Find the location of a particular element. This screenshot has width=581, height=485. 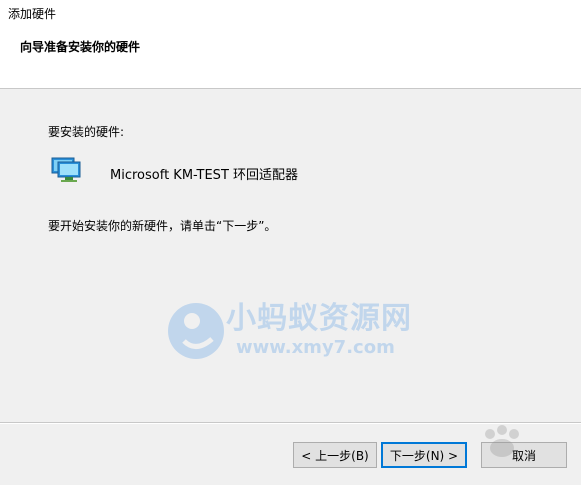

watermark-title: 小蚂蚁资源网 is located at coordinates (319, 318).